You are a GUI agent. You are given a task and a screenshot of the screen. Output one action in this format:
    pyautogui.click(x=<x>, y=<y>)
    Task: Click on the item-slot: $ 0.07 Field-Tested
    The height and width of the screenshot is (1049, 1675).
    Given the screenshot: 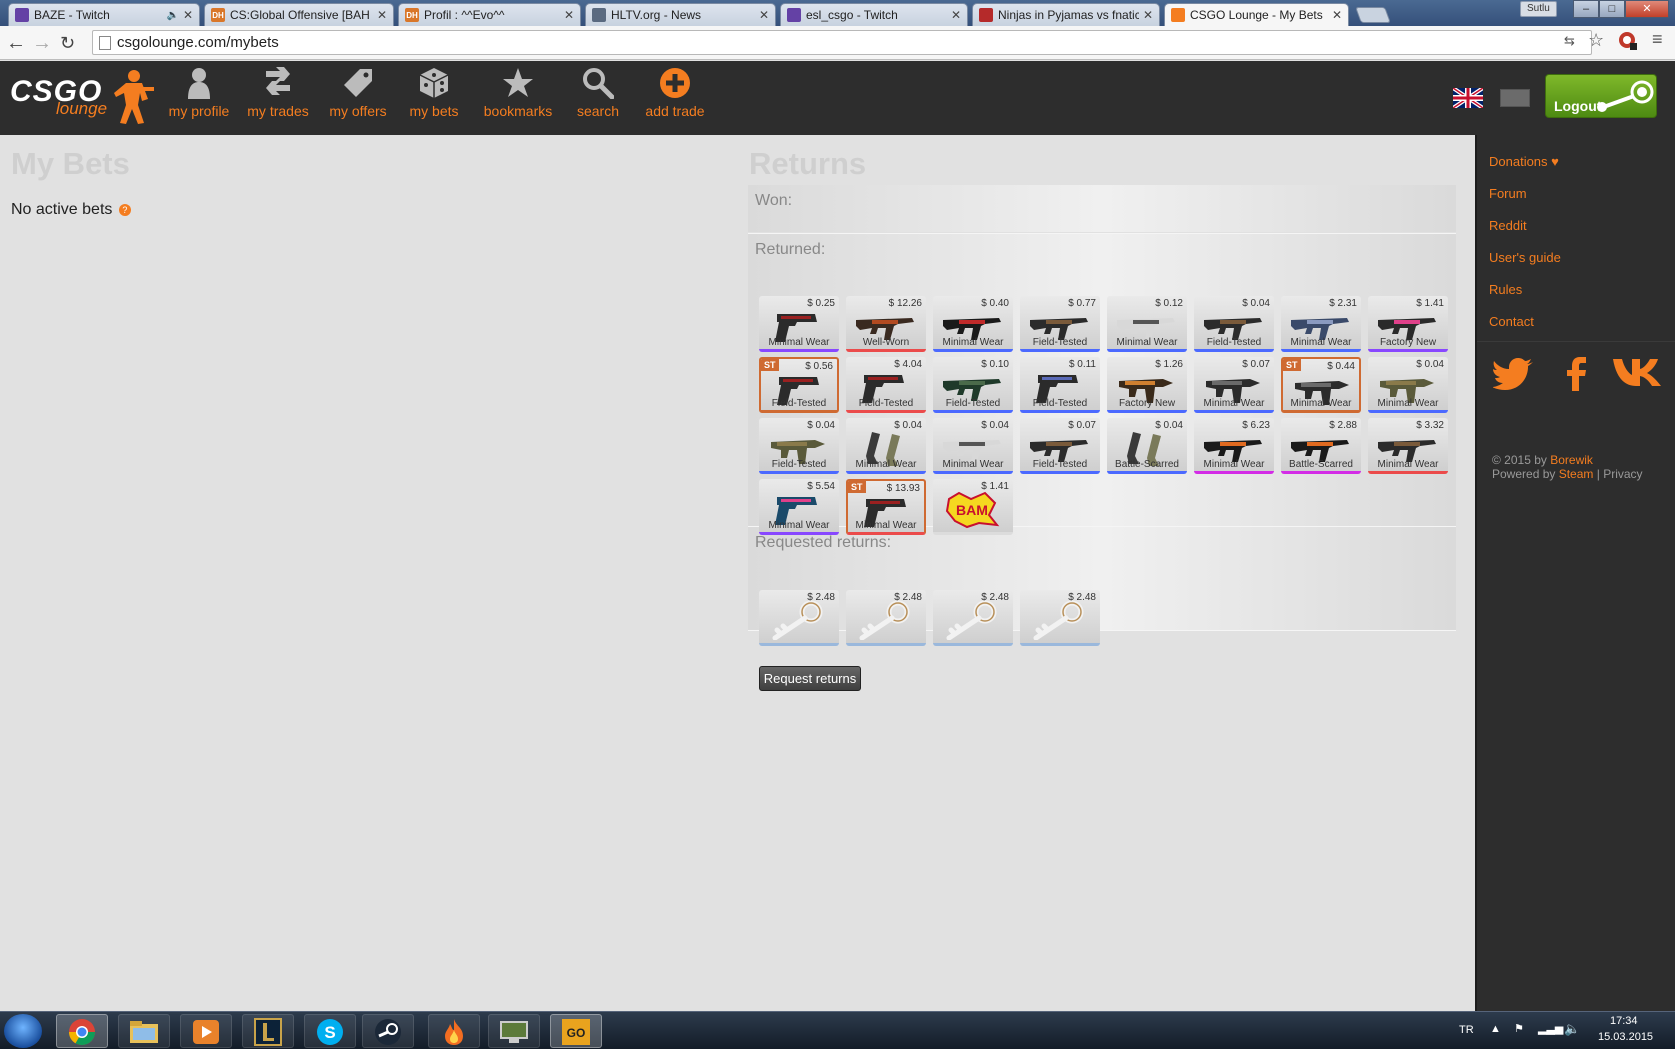 What is the action you would take?
    pyautogui.click(x=1060, y=446)
    